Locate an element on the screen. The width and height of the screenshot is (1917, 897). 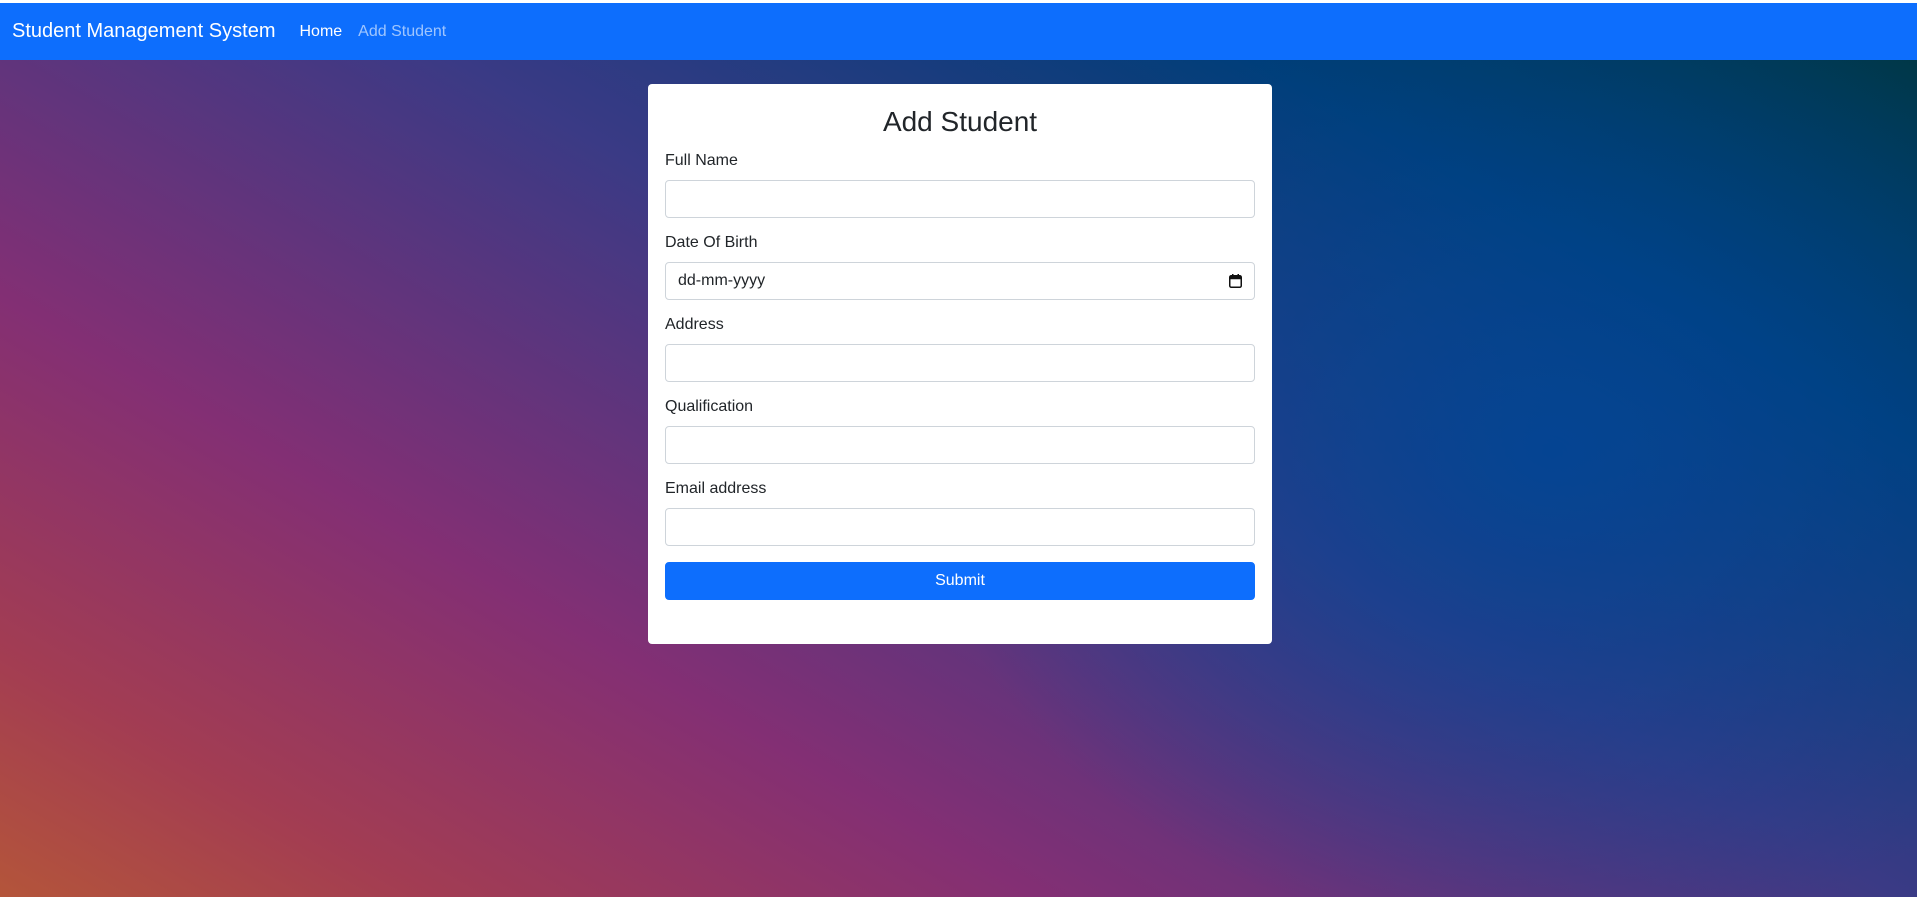
dob-input: dd-mm-yyyy is located at coordinates (960, 281).